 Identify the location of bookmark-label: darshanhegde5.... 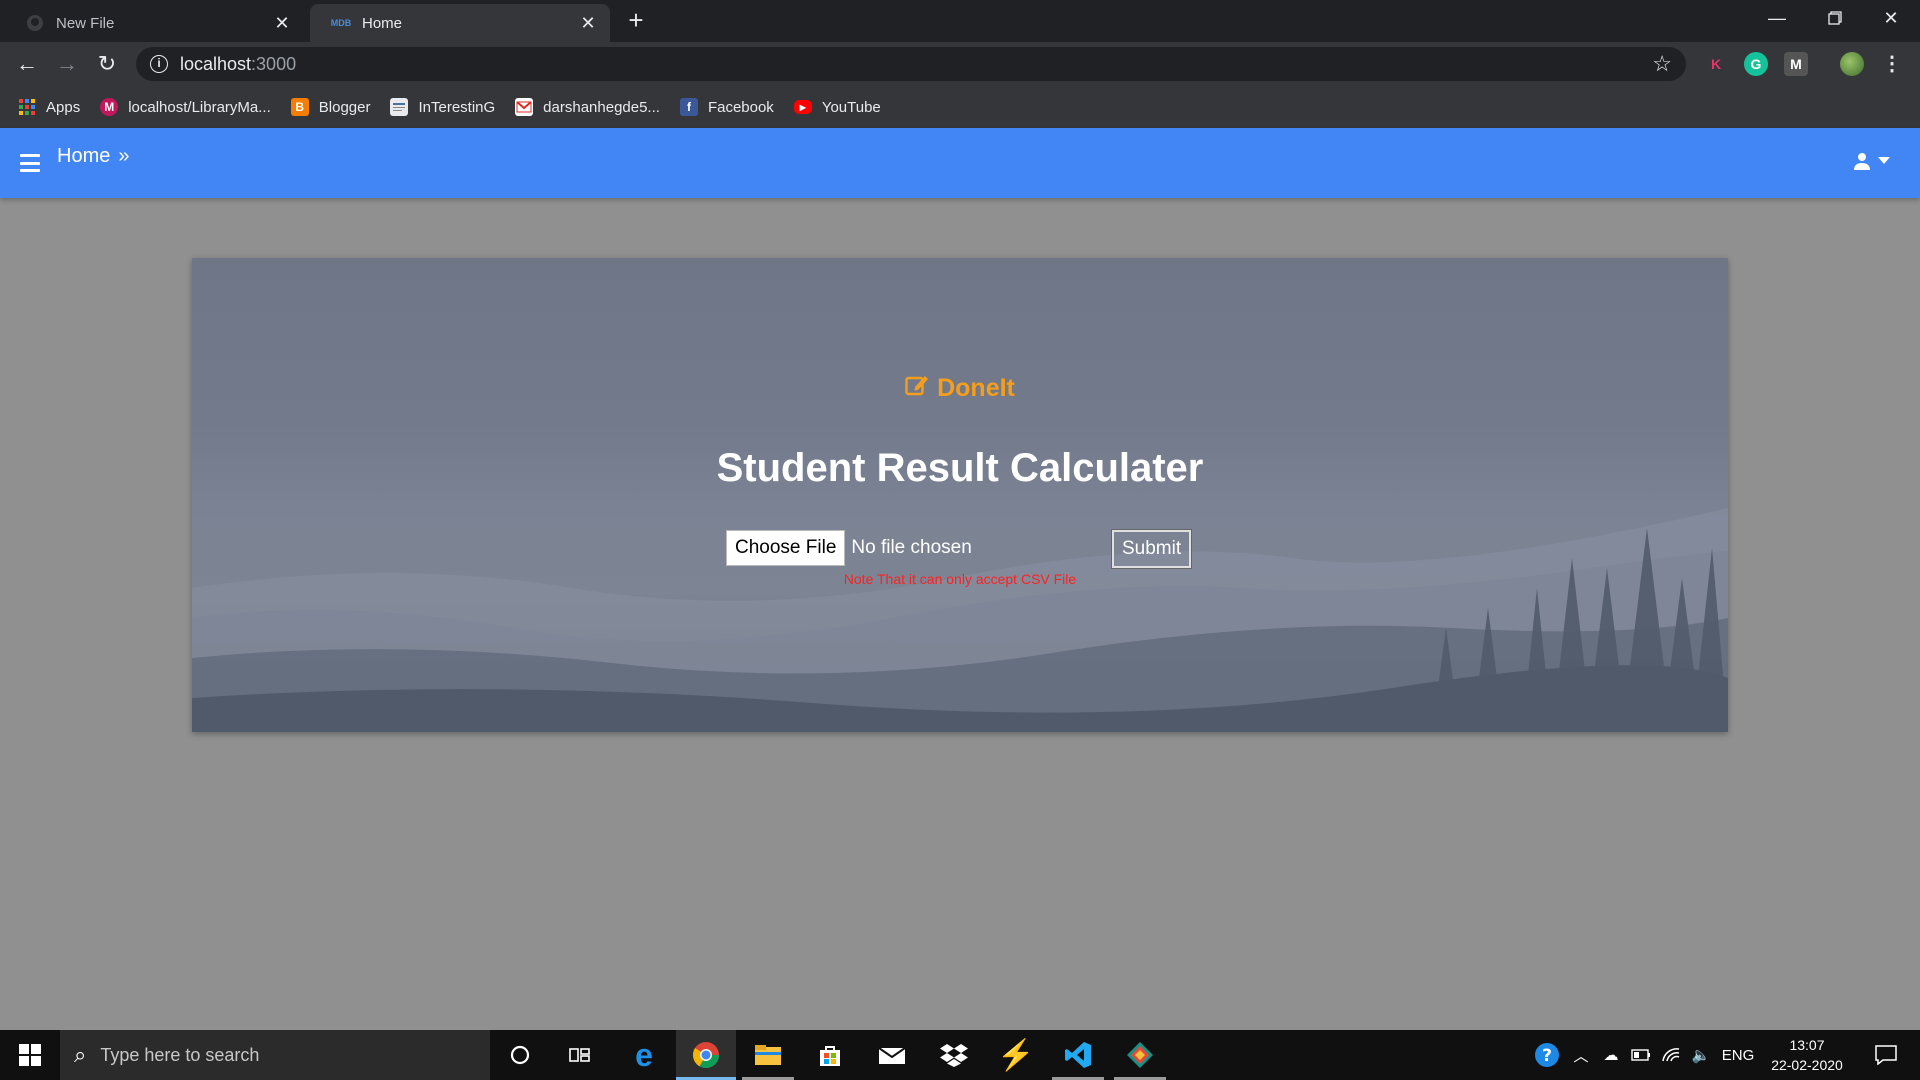
(601, 107).